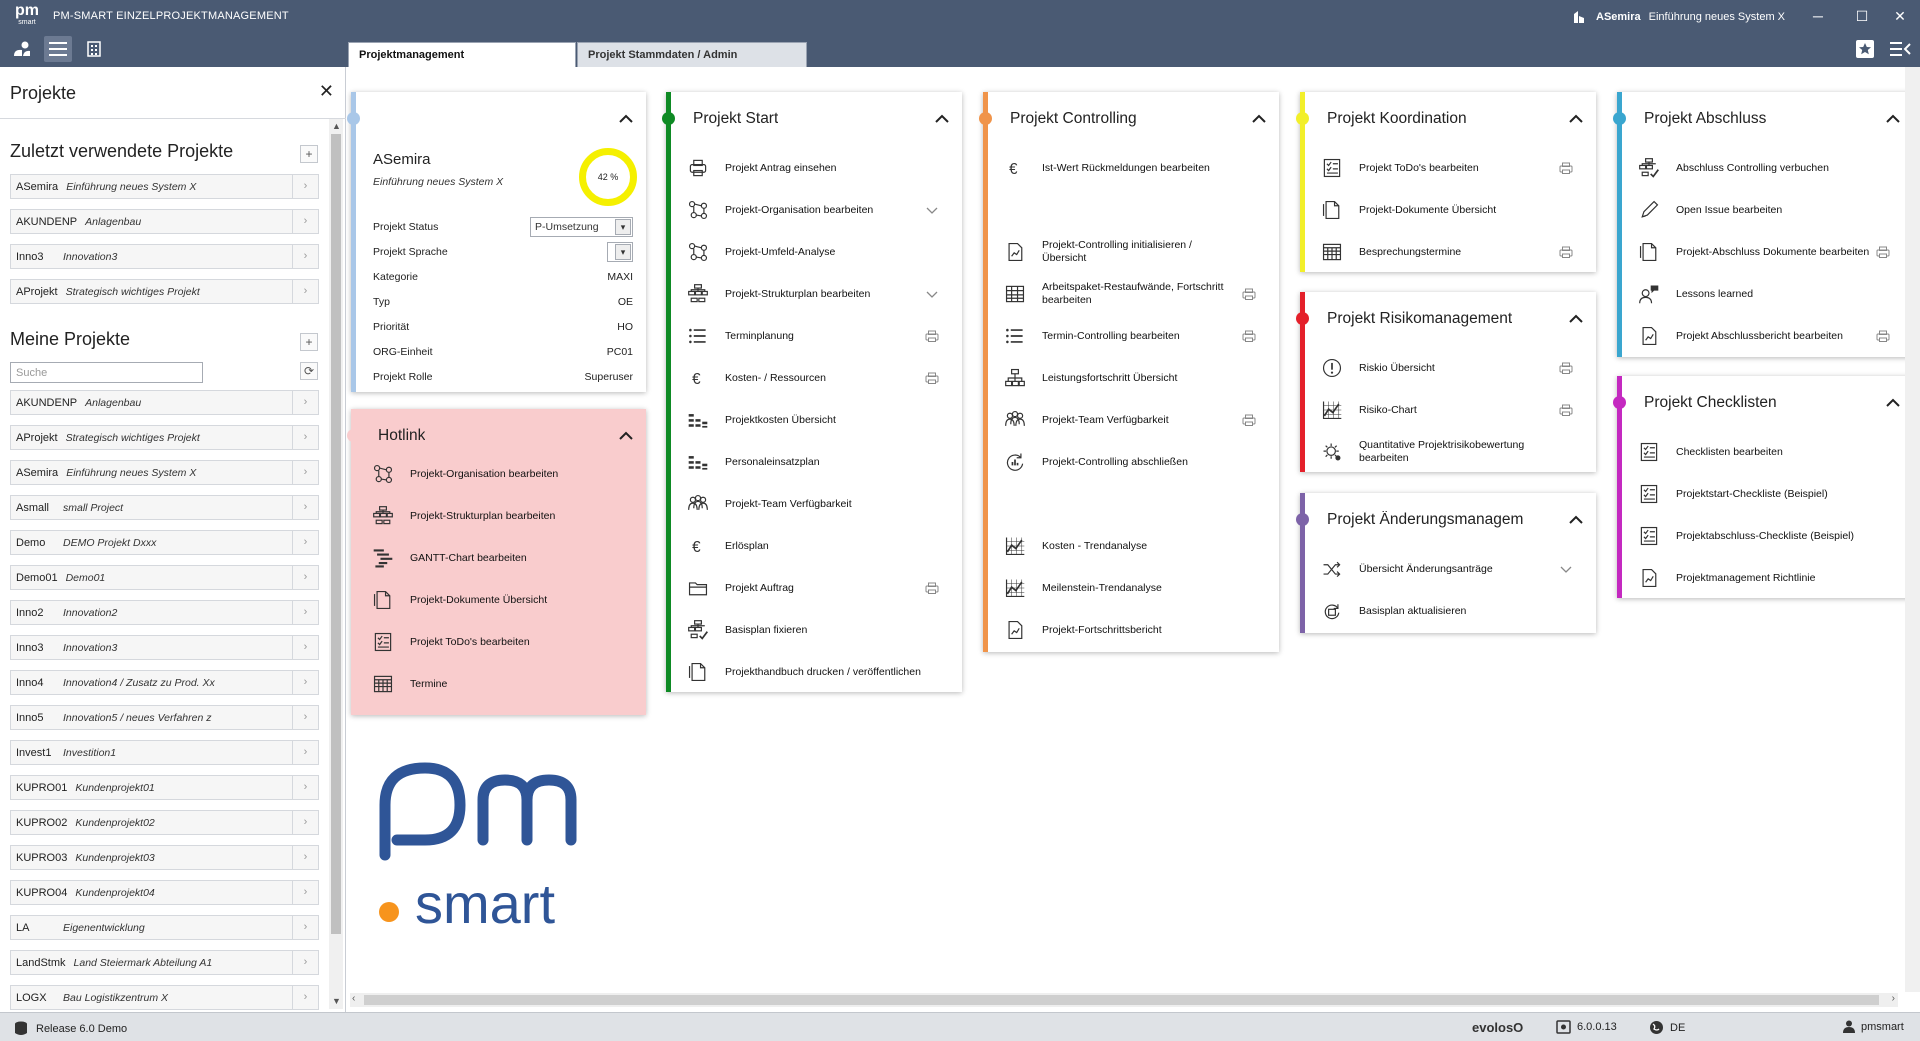  What do you see at coordinates (1667, 1027) in the screenshot?
I see `language-selector: DE` at bounding box center [1667, 1027].